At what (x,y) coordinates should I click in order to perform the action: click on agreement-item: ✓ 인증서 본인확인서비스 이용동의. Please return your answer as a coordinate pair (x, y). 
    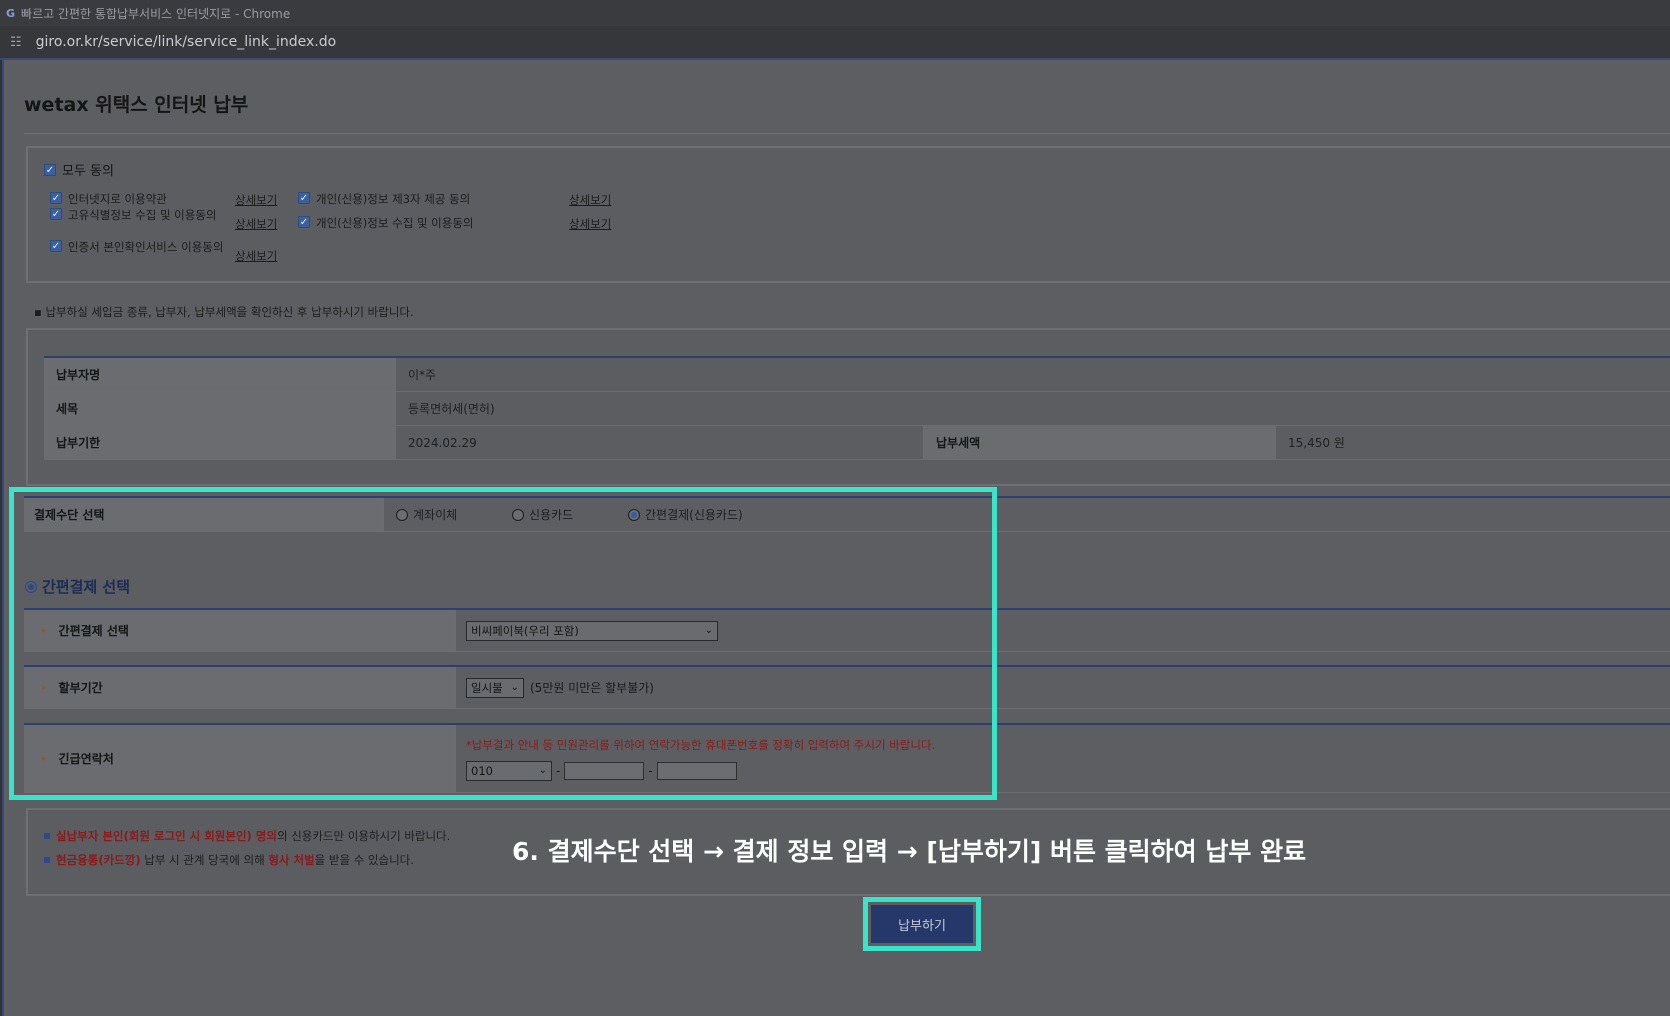
    Looking at the image, I should click on (137, 247).